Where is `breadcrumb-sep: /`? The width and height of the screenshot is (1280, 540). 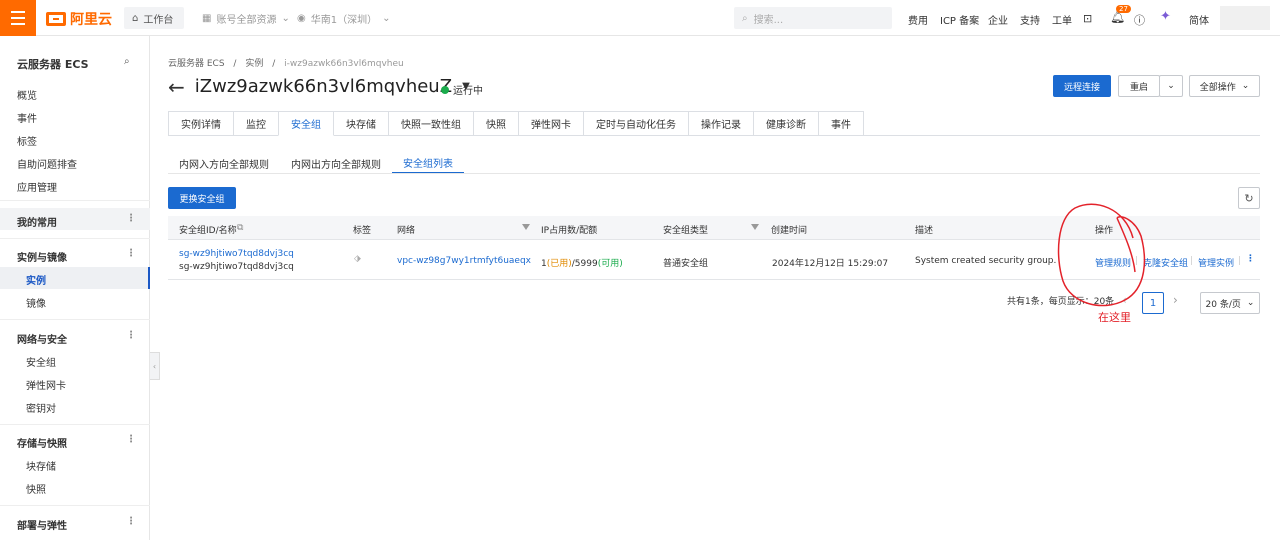 breadcrumb-sep: / is located at coordinates (274, 64).